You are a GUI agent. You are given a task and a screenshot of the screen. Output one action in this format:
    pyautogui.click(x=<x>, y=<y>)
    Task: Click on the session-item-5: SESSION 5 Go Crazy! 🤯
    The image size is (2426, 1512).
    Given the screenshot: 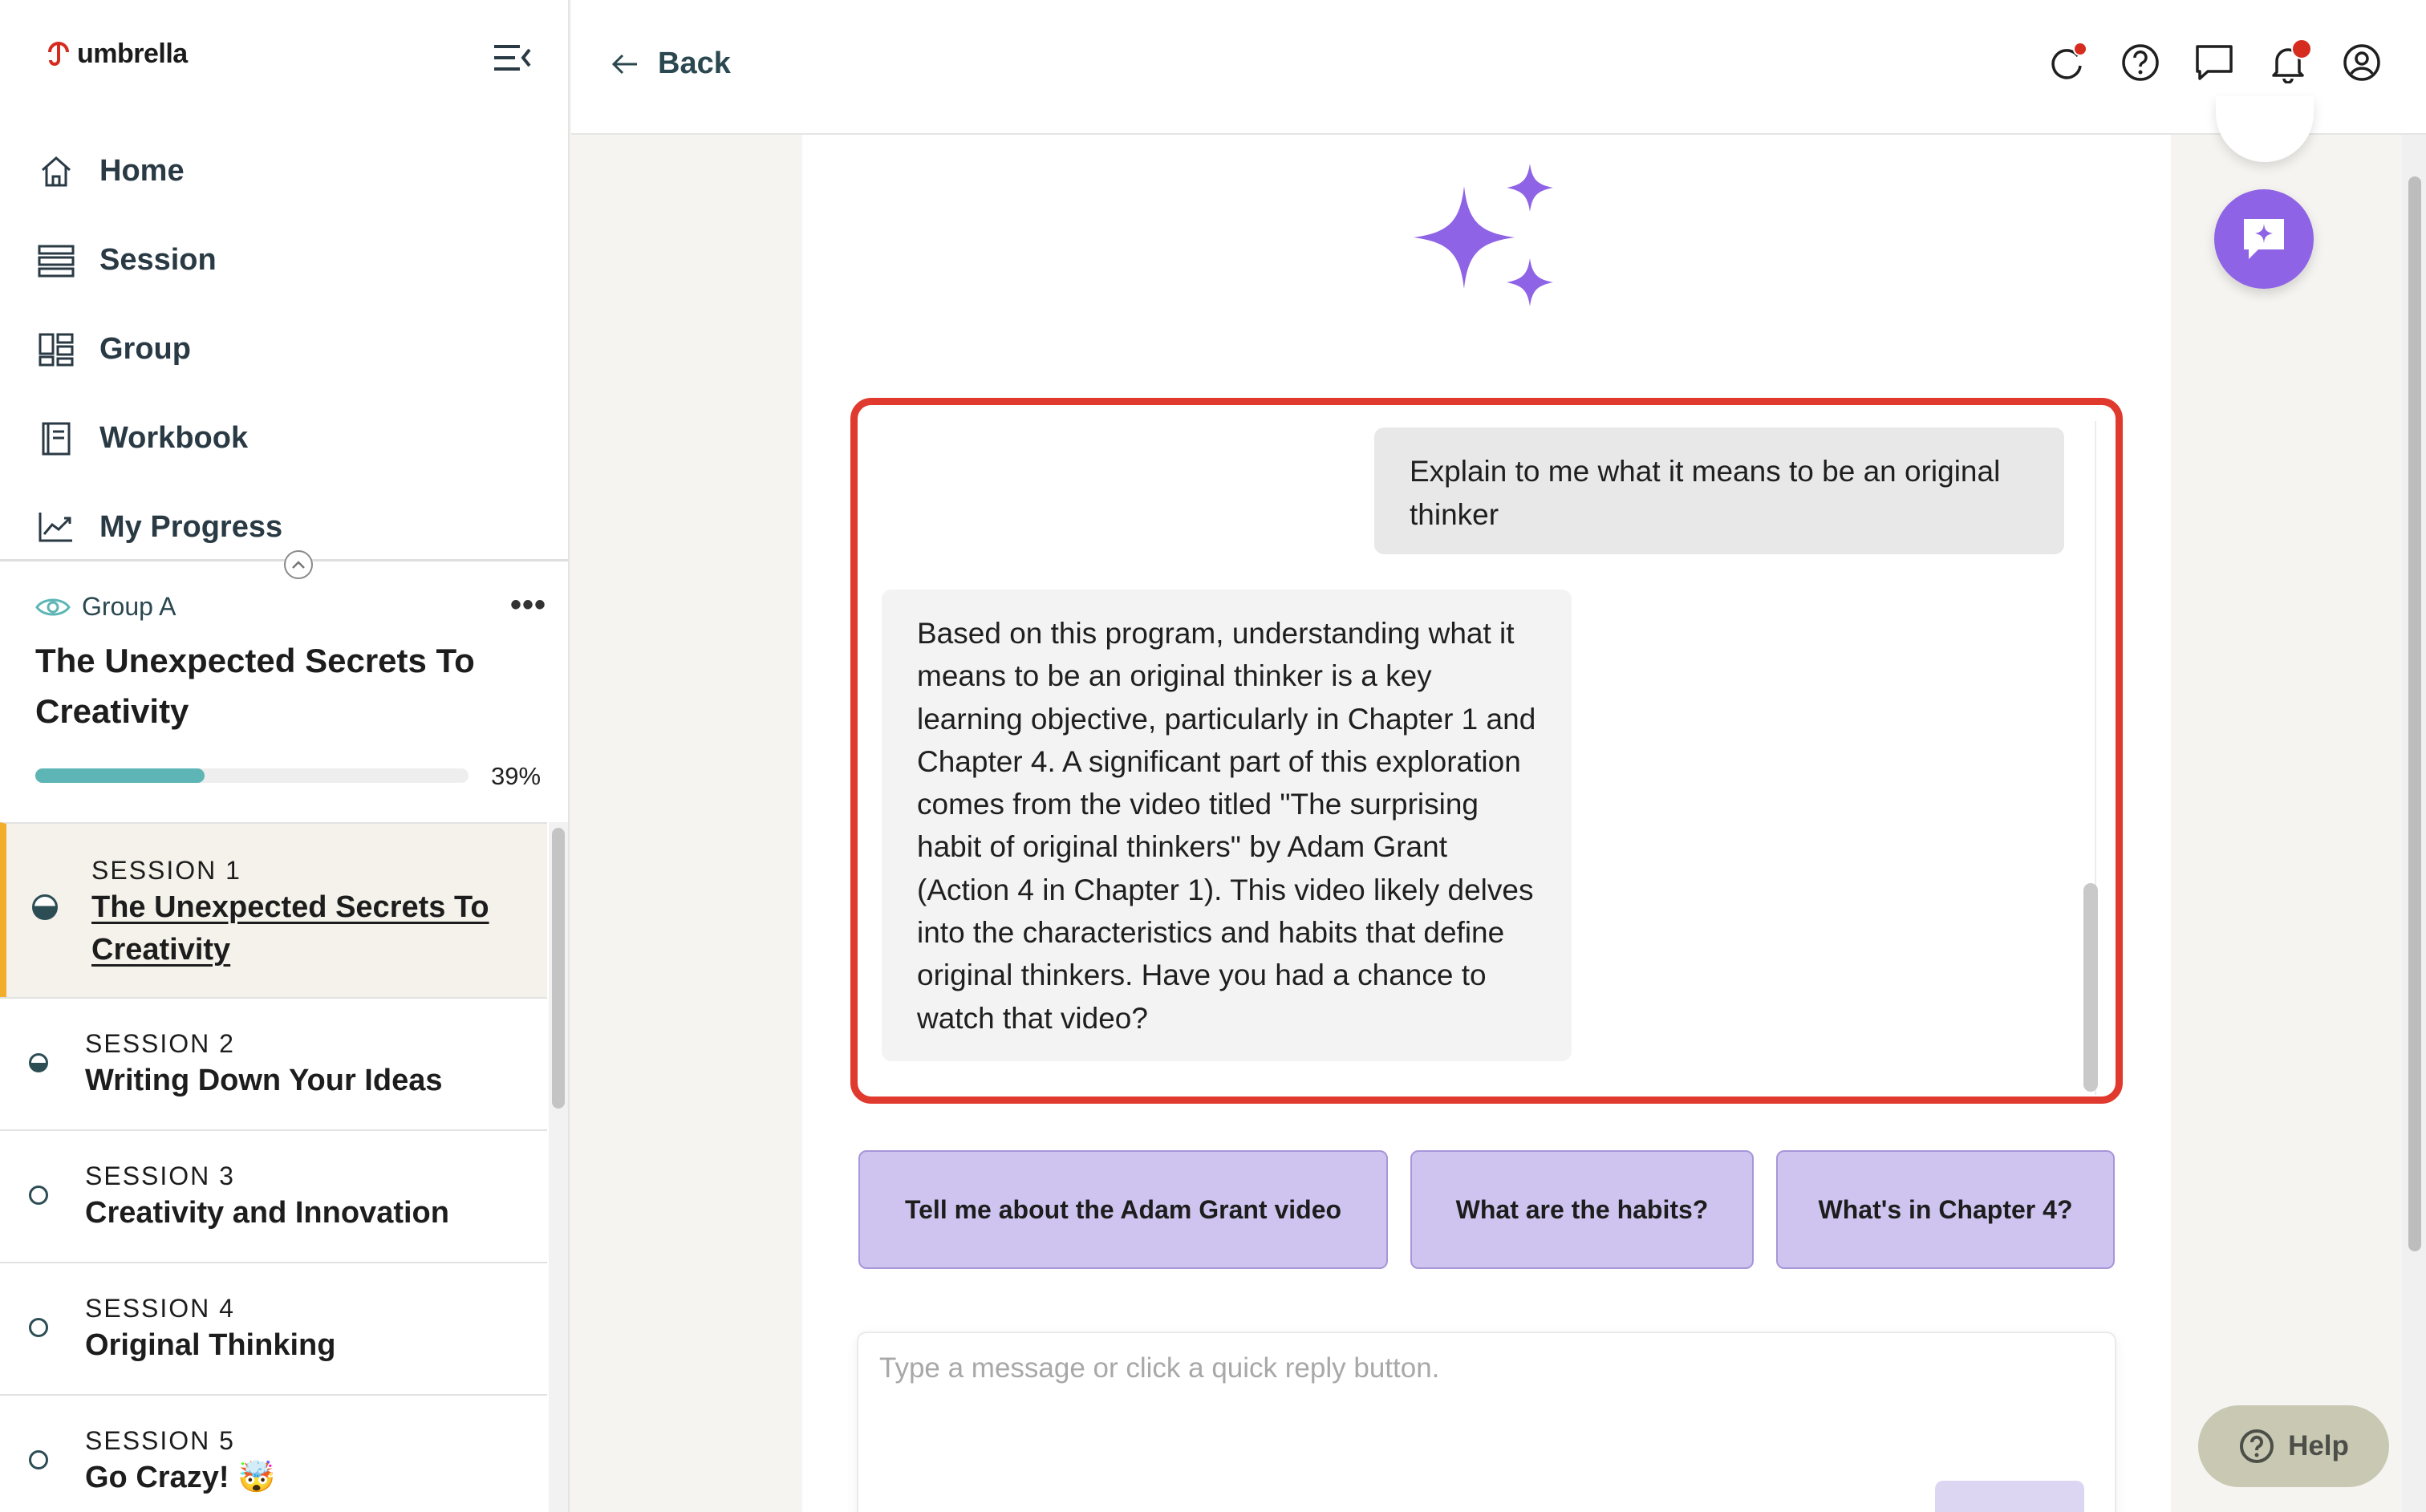 What is the action you would take?
    pyautogui.click(x=273, y=1453)
    